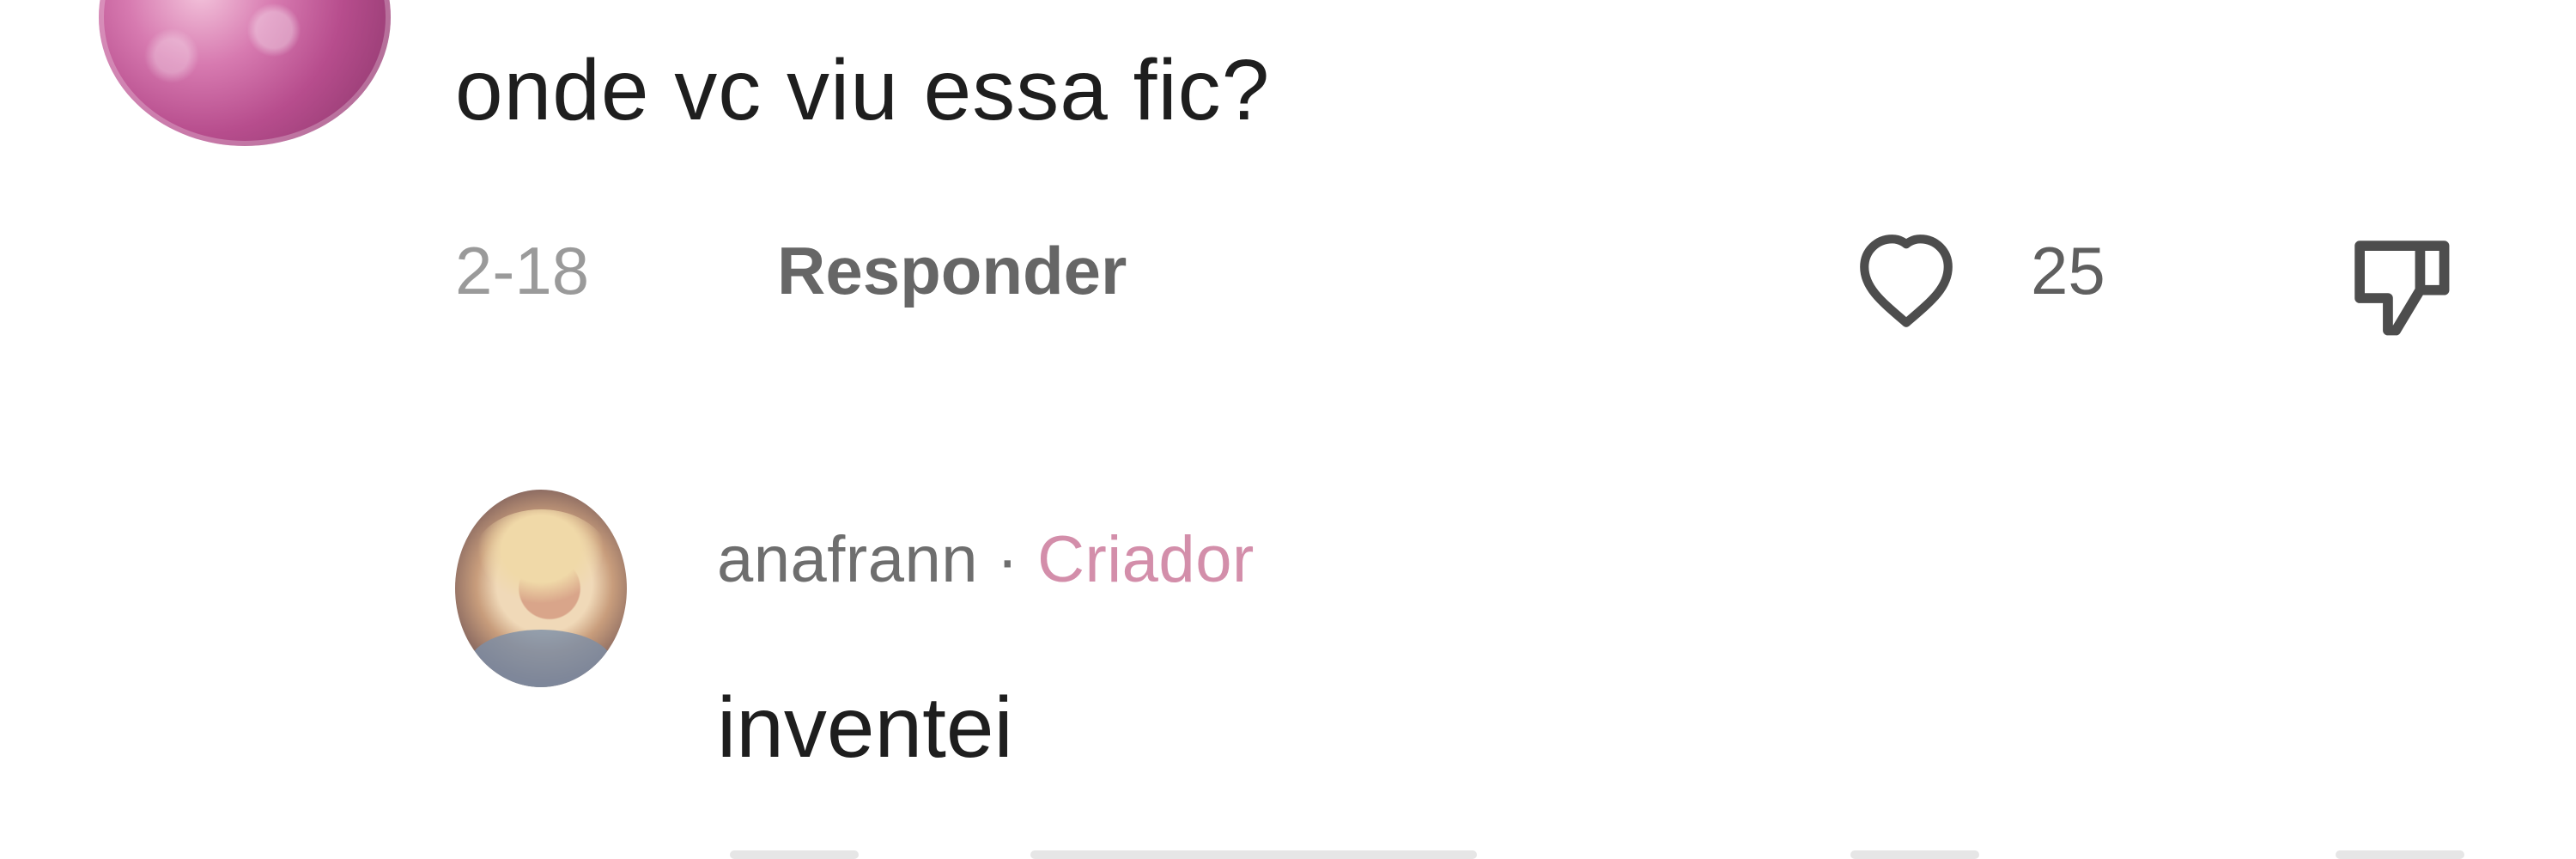 The height and width of the screenshot is (859, 2576). What do you see at coordinates (952, 271) in the screenshot?
I see `reply-button: Responder` at bounding box center [952, 271].